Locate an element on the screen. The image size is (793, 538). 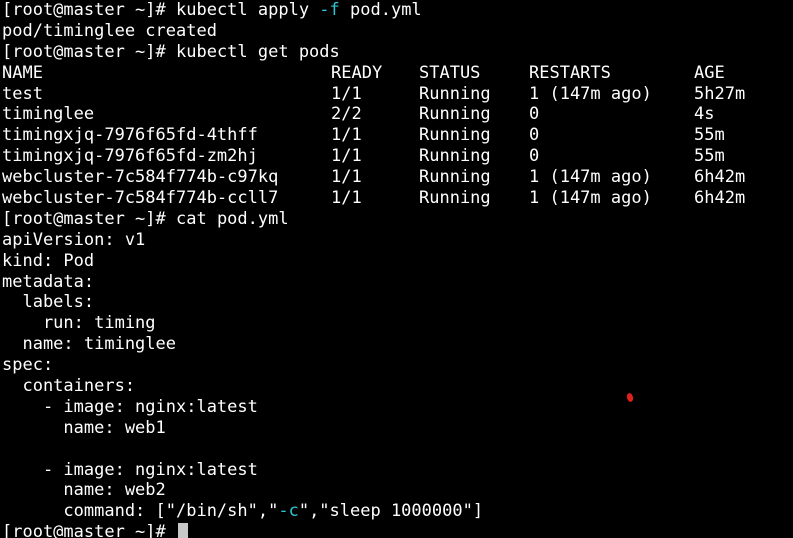
pod-ready: 2/2 is located at coordinates (346, 114).